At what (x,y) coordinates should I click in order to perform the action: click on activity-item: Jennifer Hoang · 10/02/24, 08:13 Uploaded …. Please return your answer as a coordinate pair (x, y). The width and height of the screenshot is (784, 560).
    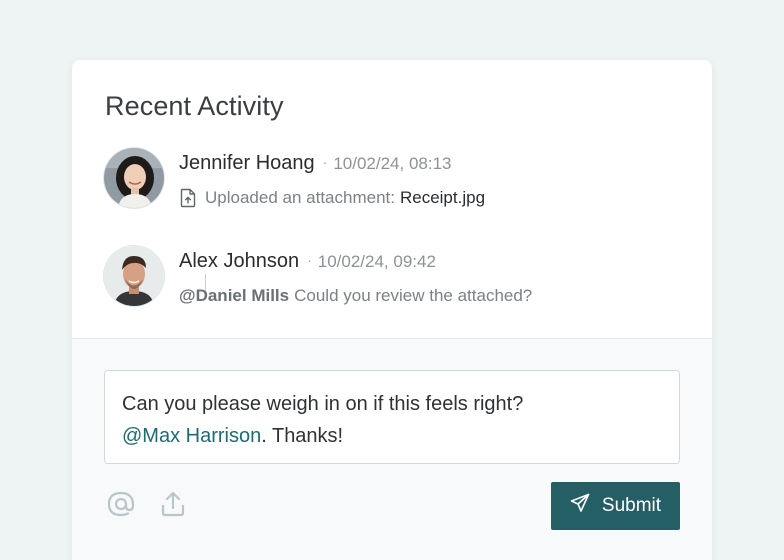
    Looking at the image, I should click on (399, 179).